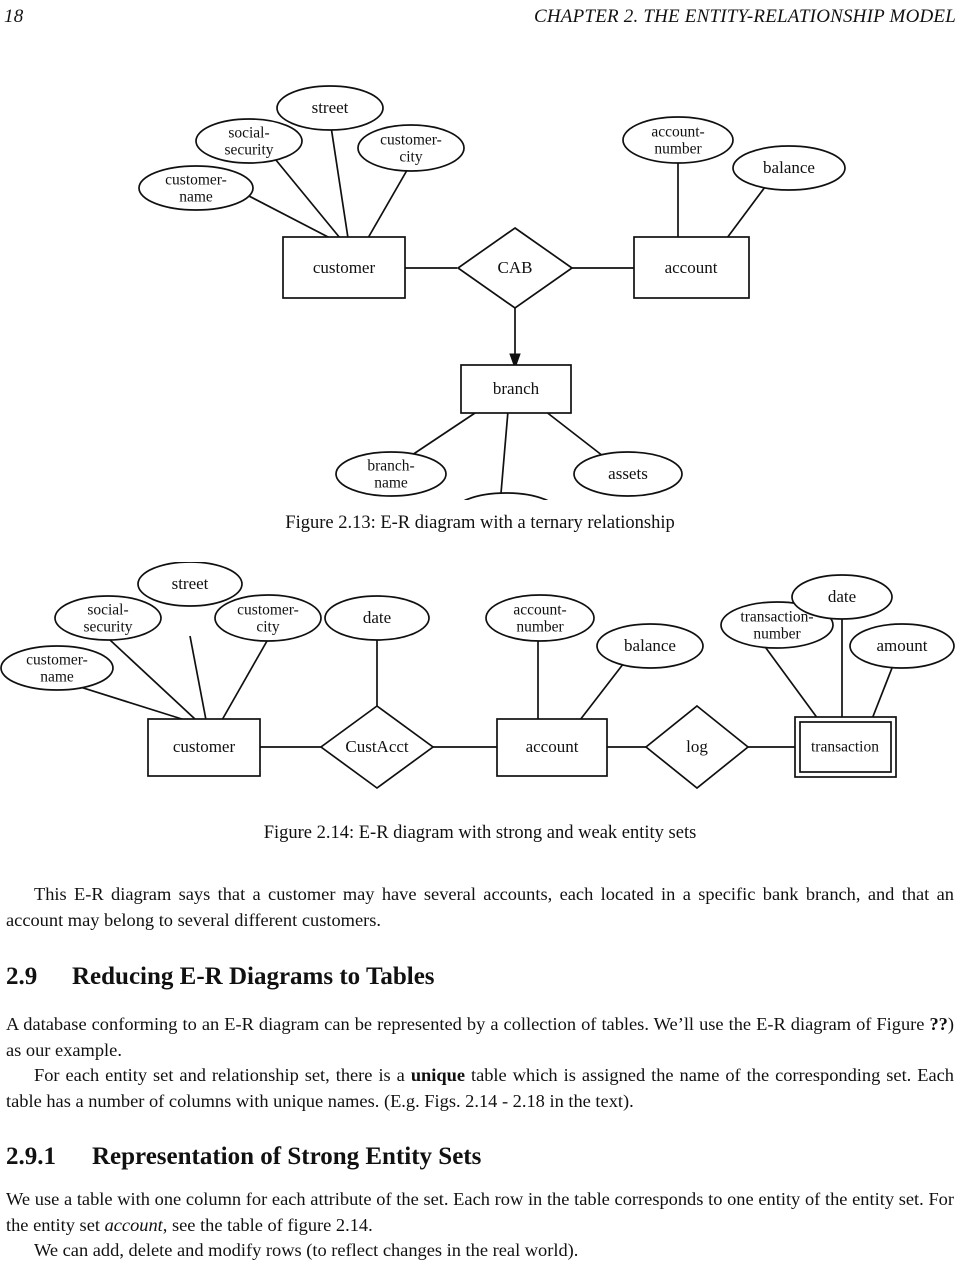 Image resolution: width=960 pixels, height=1264 pixels. I want to click on figure-ref-unresolved: ??, so click(938, 1024).